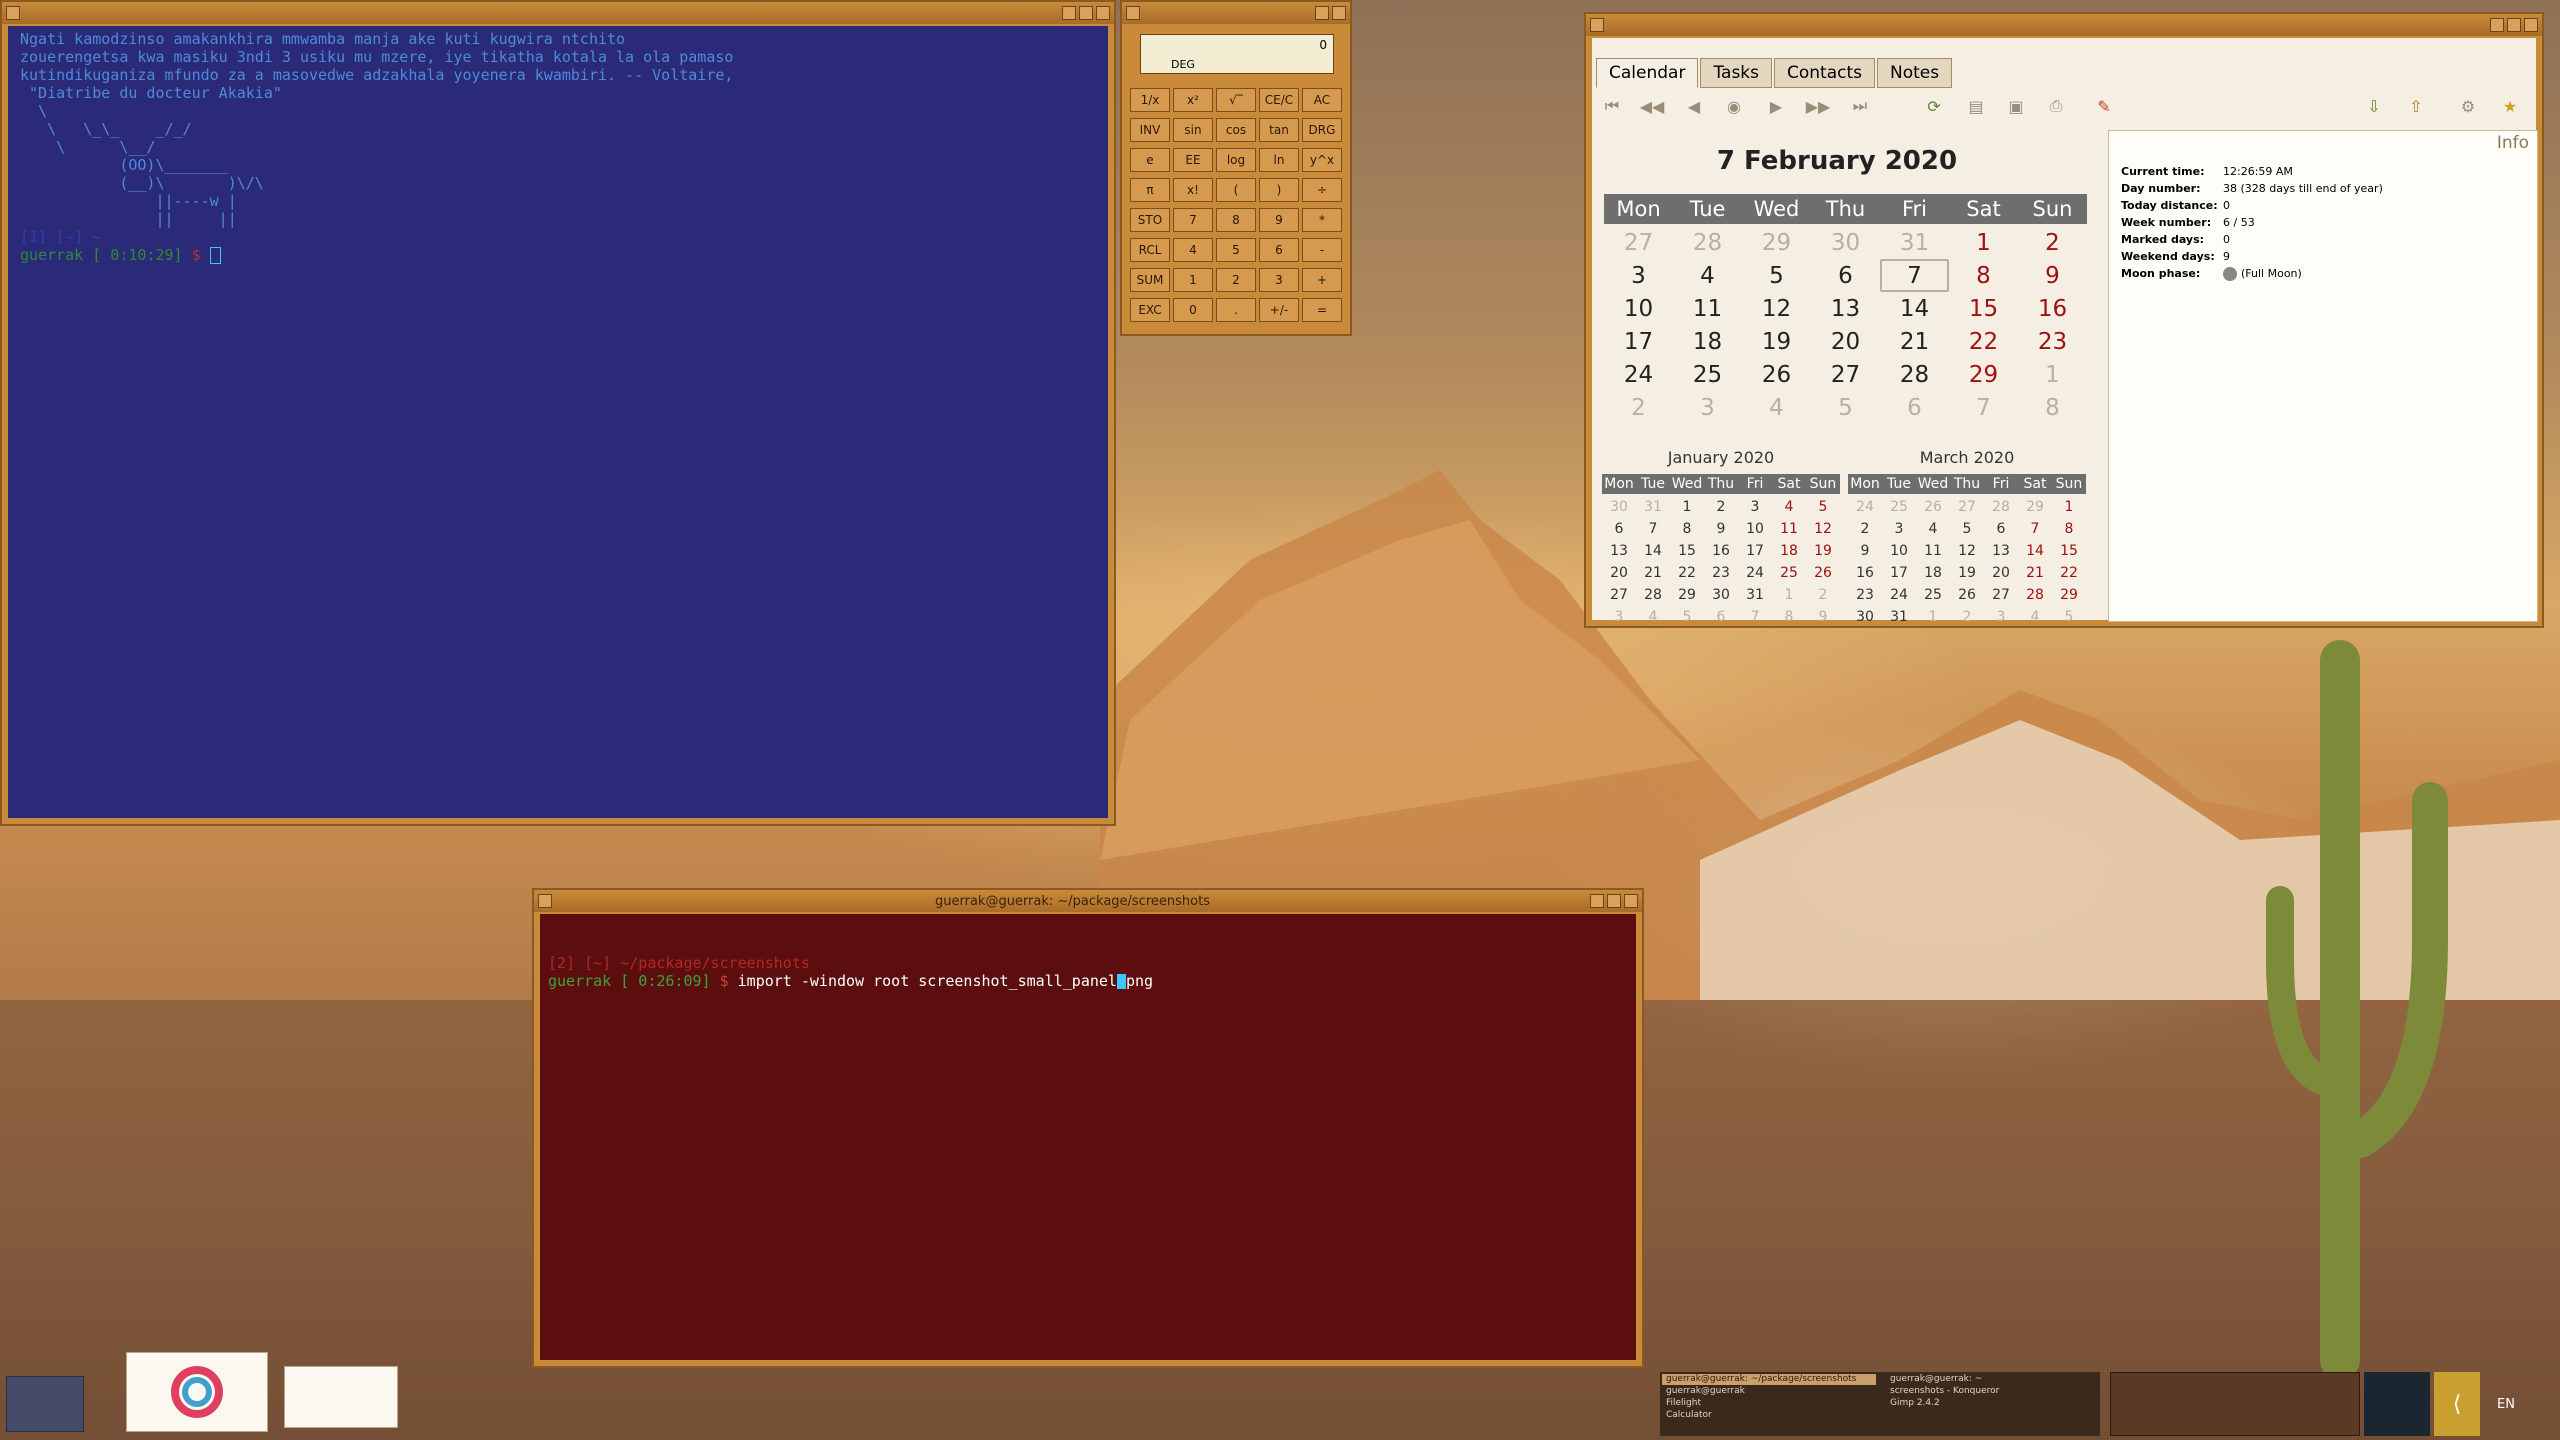  I want to click on date-cell: 10, so click(1638, 308).